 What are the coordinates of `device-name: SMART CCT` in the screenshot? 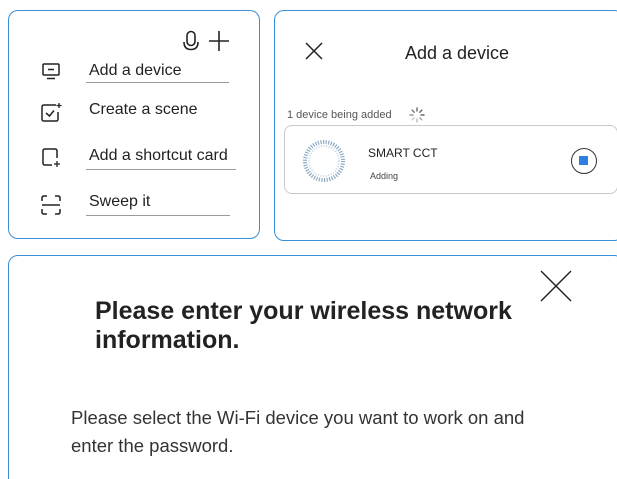 It's located at (403, 153).